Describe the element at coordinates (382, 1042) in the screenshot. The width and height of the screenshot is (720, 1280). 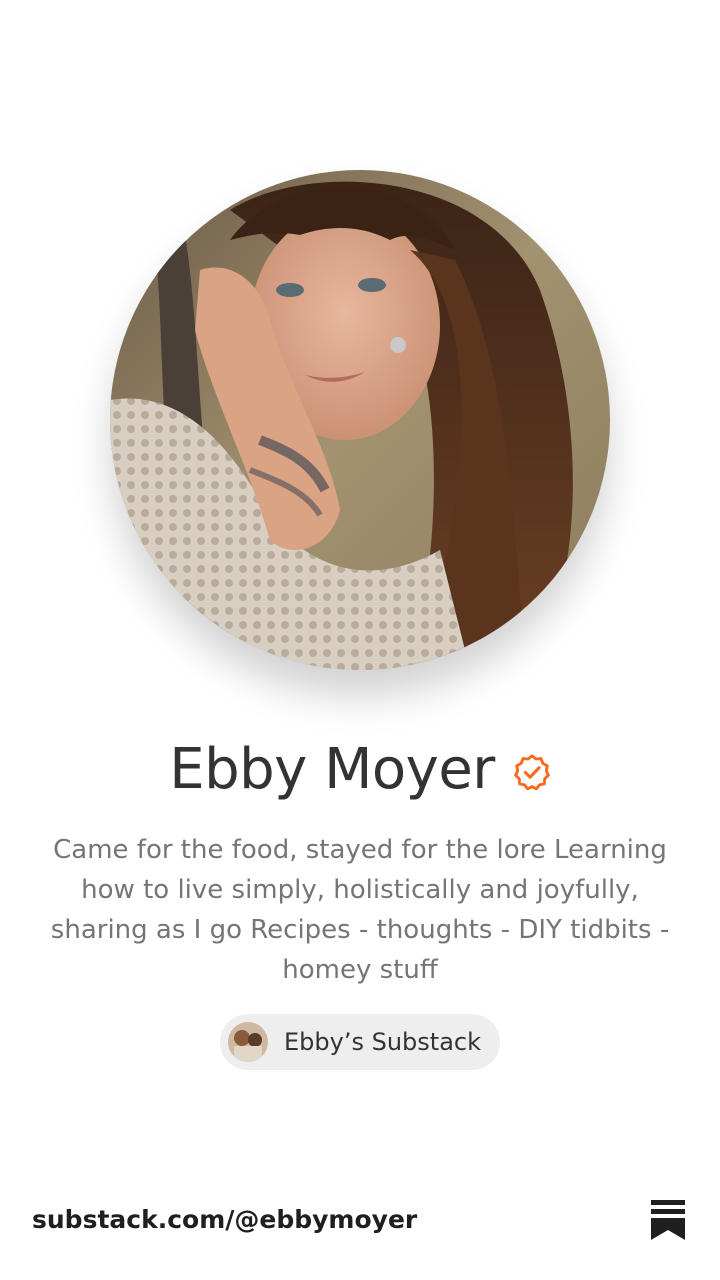
I see `publication-name: Ebby’s Substack` at that location.